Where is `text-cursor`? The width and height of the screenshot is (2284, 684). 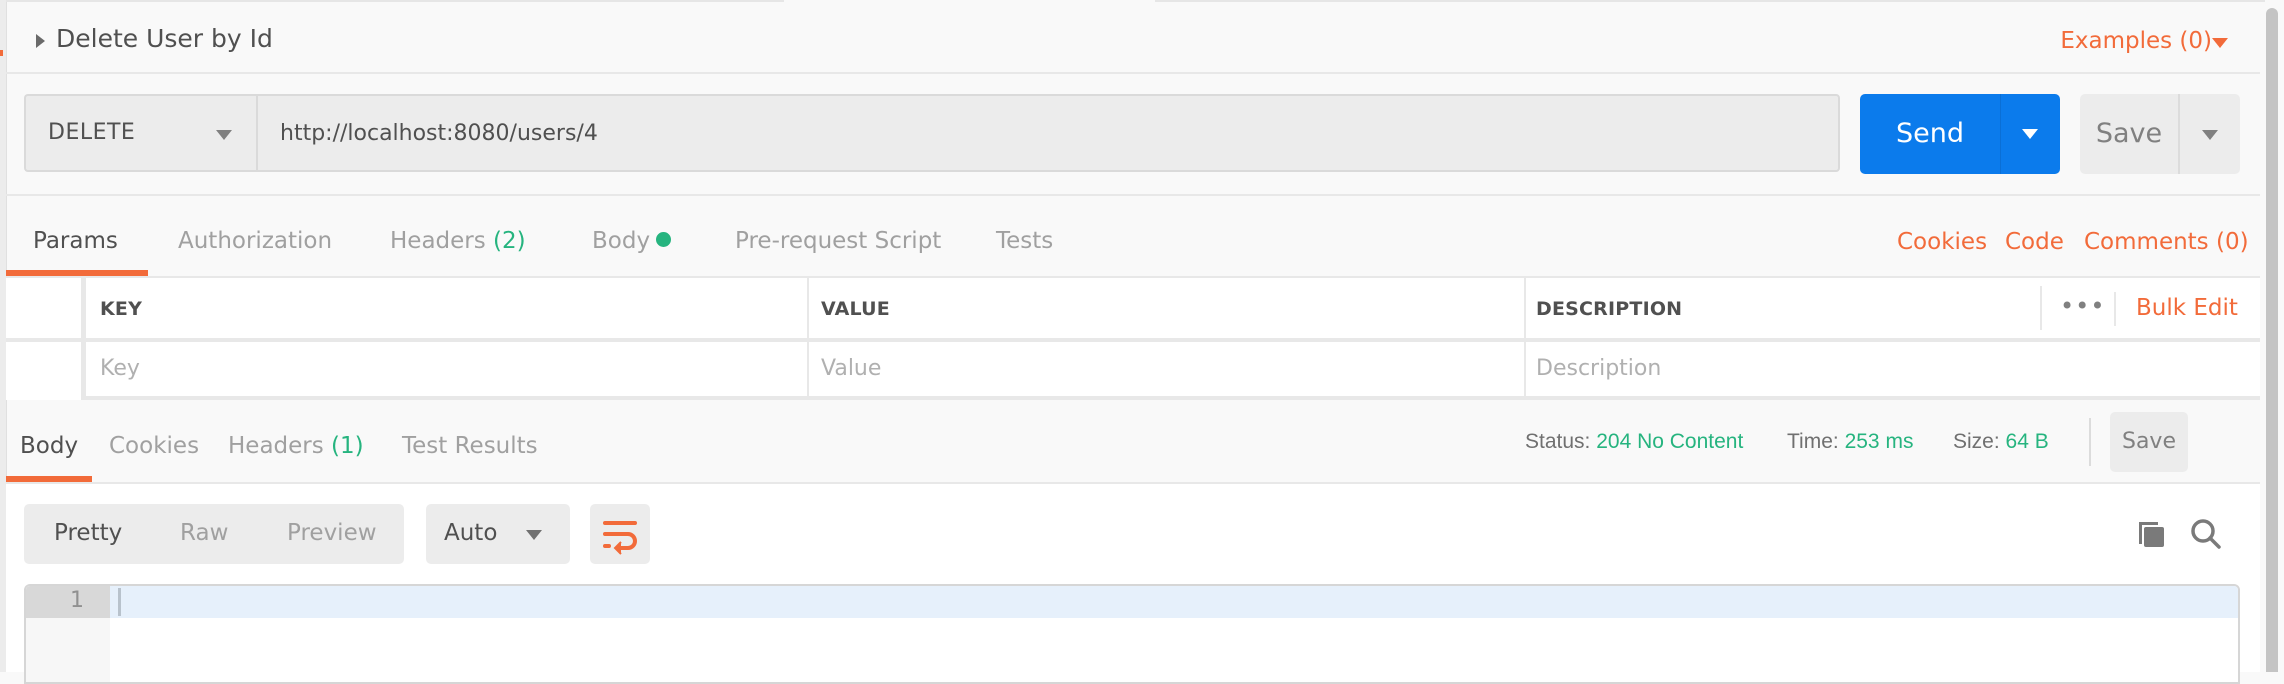
text-cursor is located at coordinates (119, 602).